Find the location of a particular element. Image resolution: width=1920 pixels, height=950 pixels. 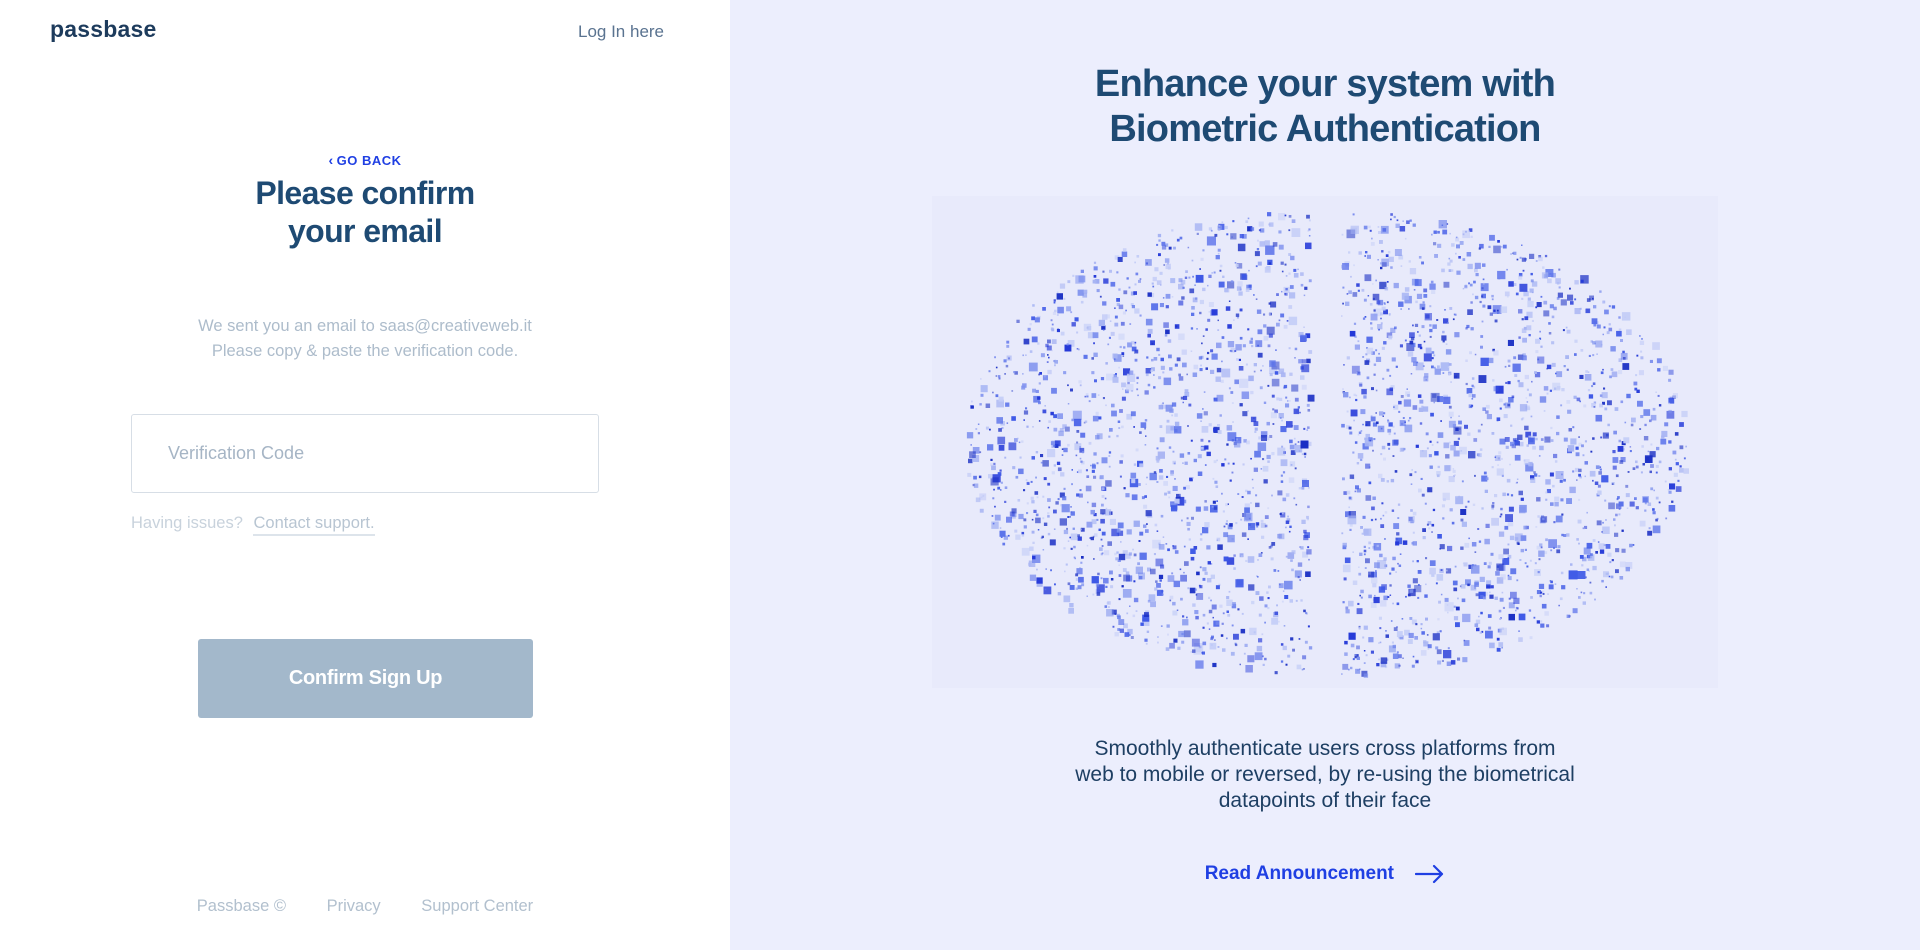

footer-copyright: Passbase © is located at coordinates (241, 906).